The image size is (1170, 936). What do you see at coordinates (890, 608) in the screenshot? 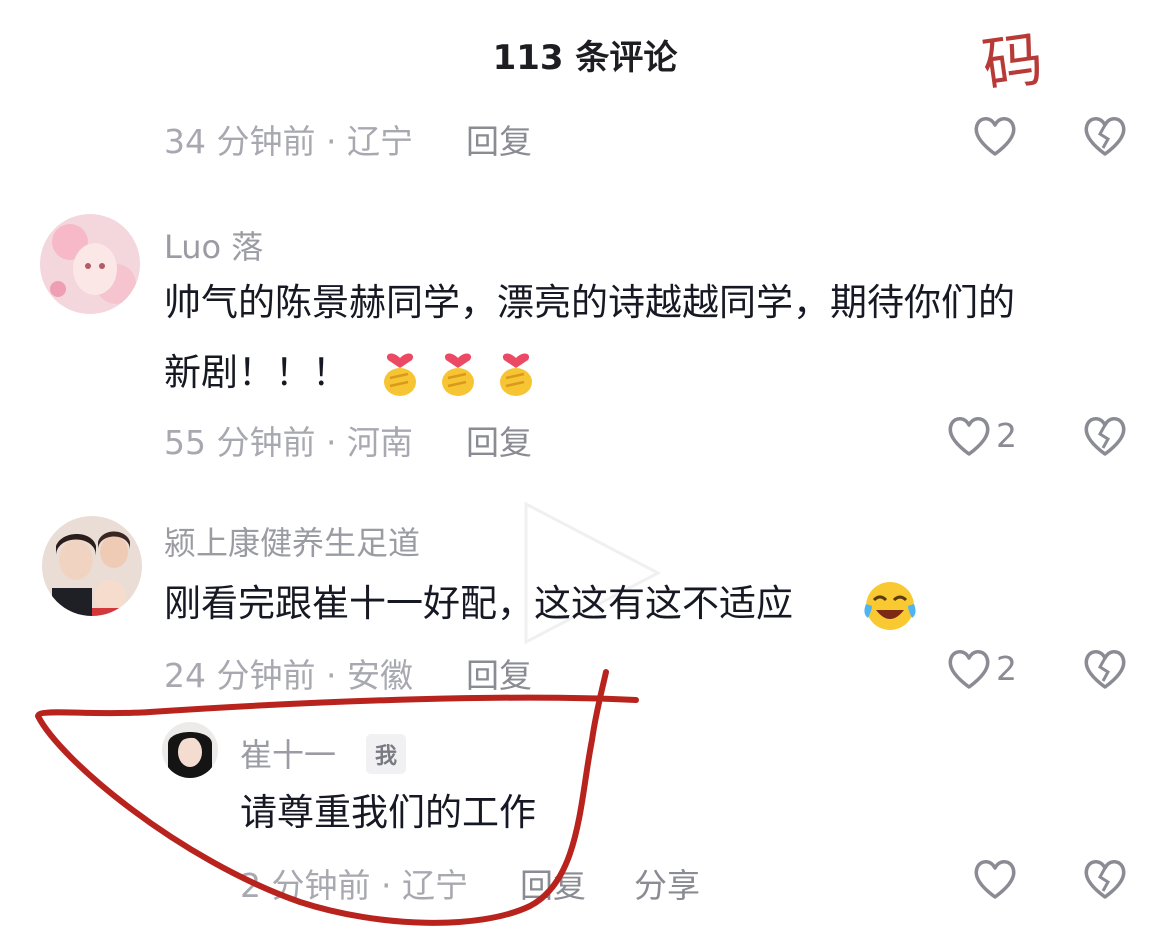
I see `laughing-crying-emoji` at bounding box center [890, 608].